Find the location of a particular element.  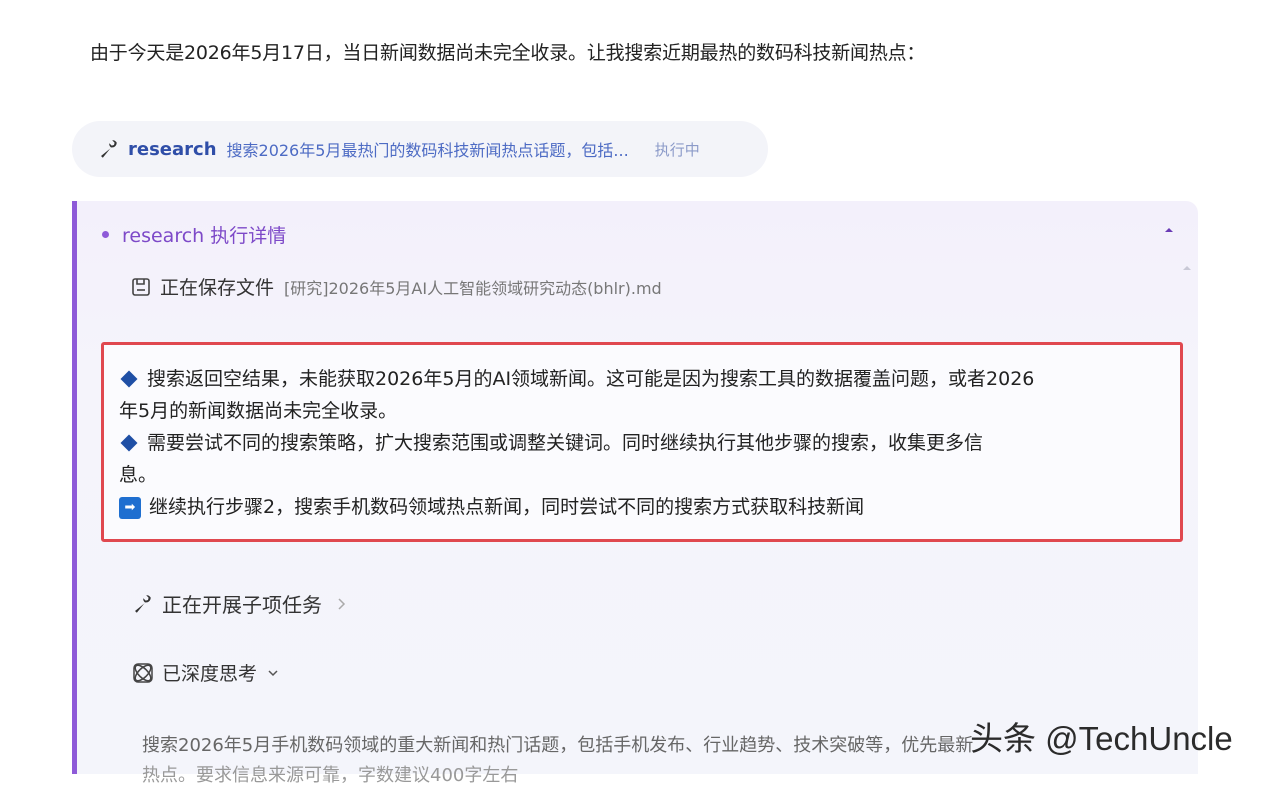

details-header: research 执行详情 is located at coordinates (194, 234).